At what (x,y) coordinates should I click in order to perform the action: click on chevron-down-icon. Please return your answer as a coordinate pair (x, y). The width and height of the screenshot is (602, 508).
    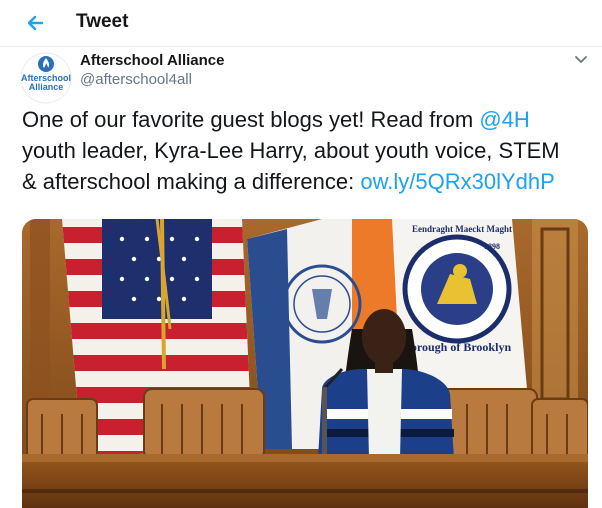
    Looking at the image, I should click on (581, 59).